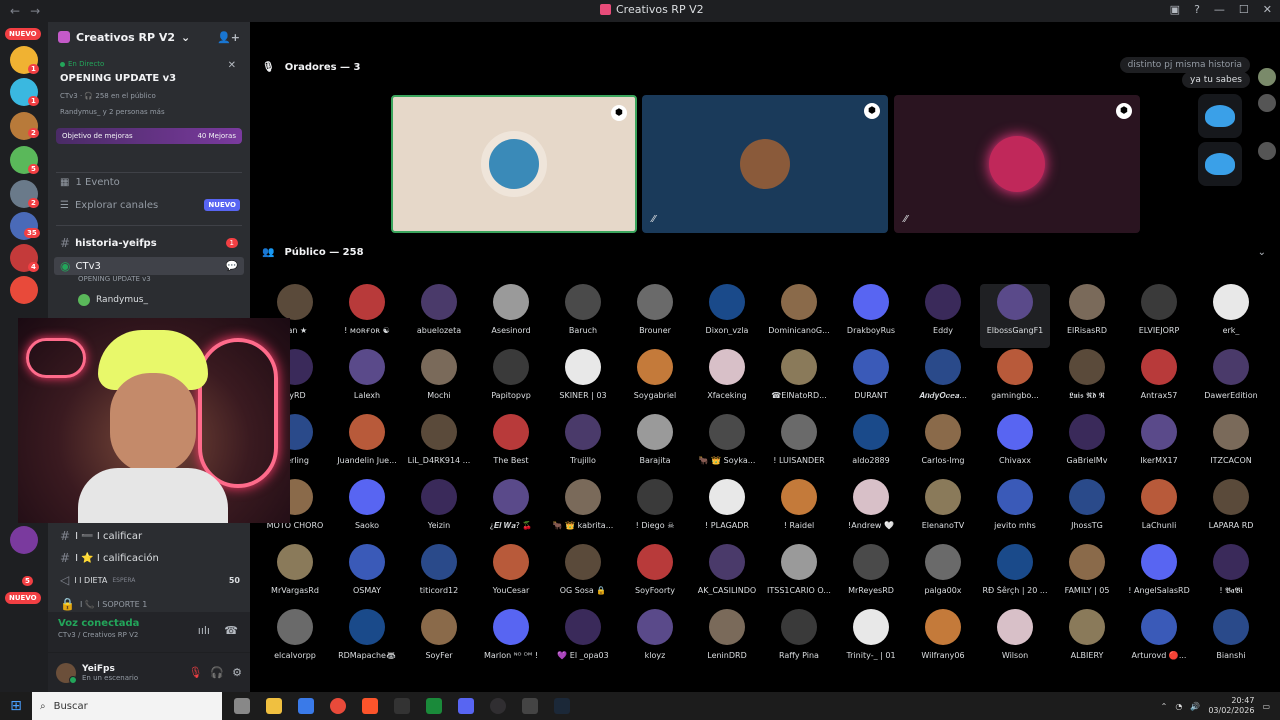 This screenshot has width=1280, height=720. Describe the element at coordinates (1159, 446) in the screenshot. I see `audience-member: IkerMX17` at that location.